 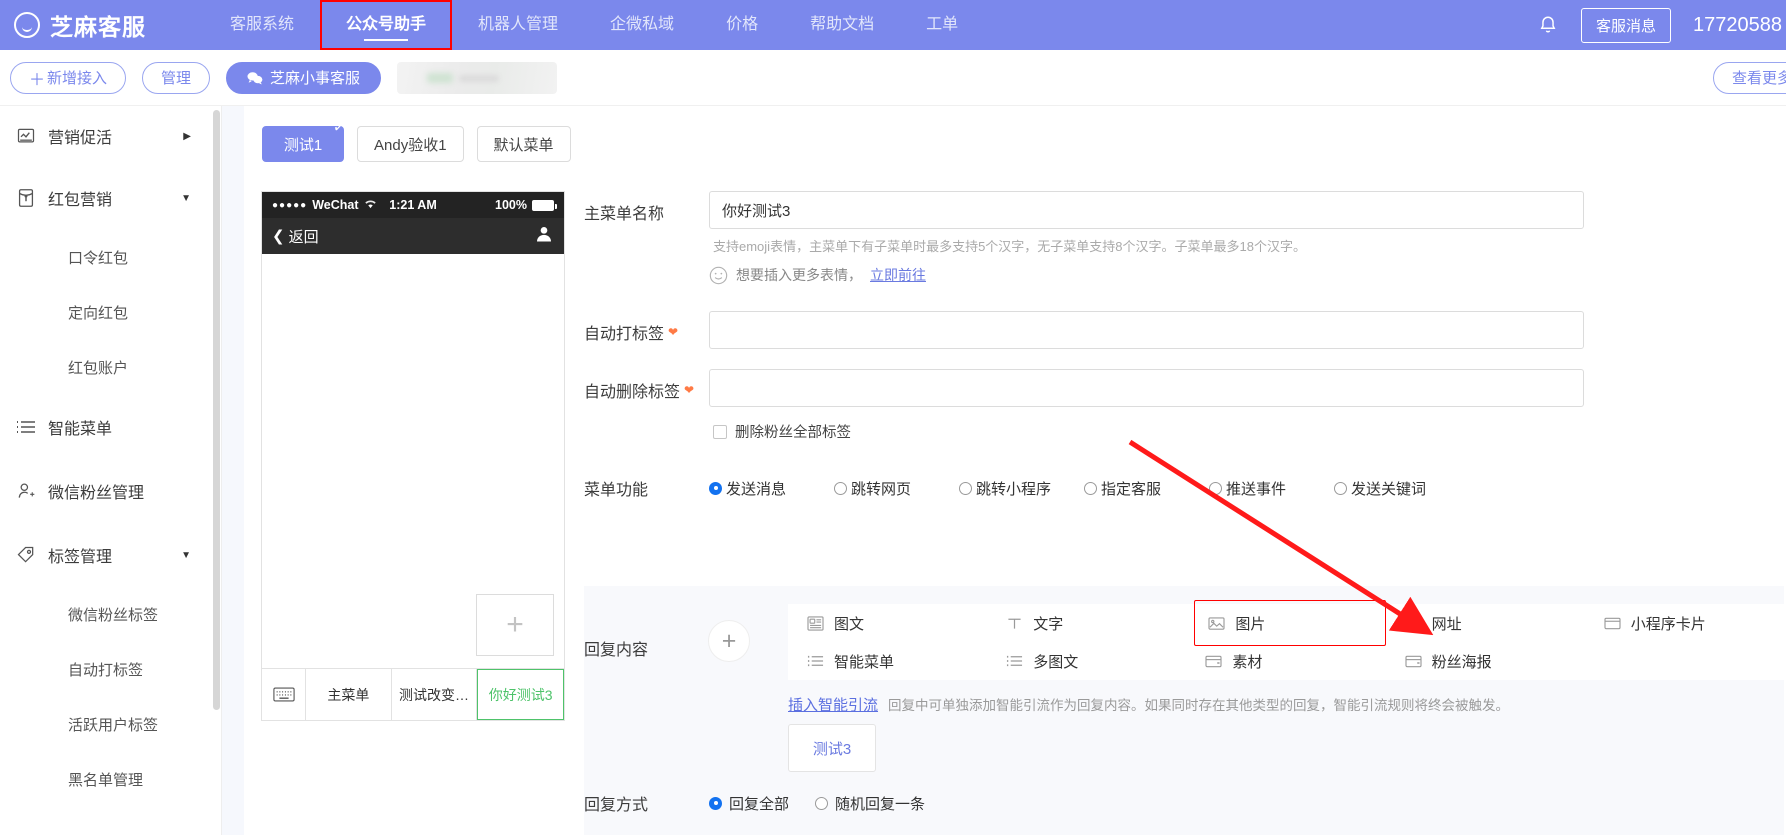 What do you see at coordinates (110, 257) in the screenshot?
I see `sidebar-subitem-command-redpacket: 口令红包` at bounding box center [110, 257].